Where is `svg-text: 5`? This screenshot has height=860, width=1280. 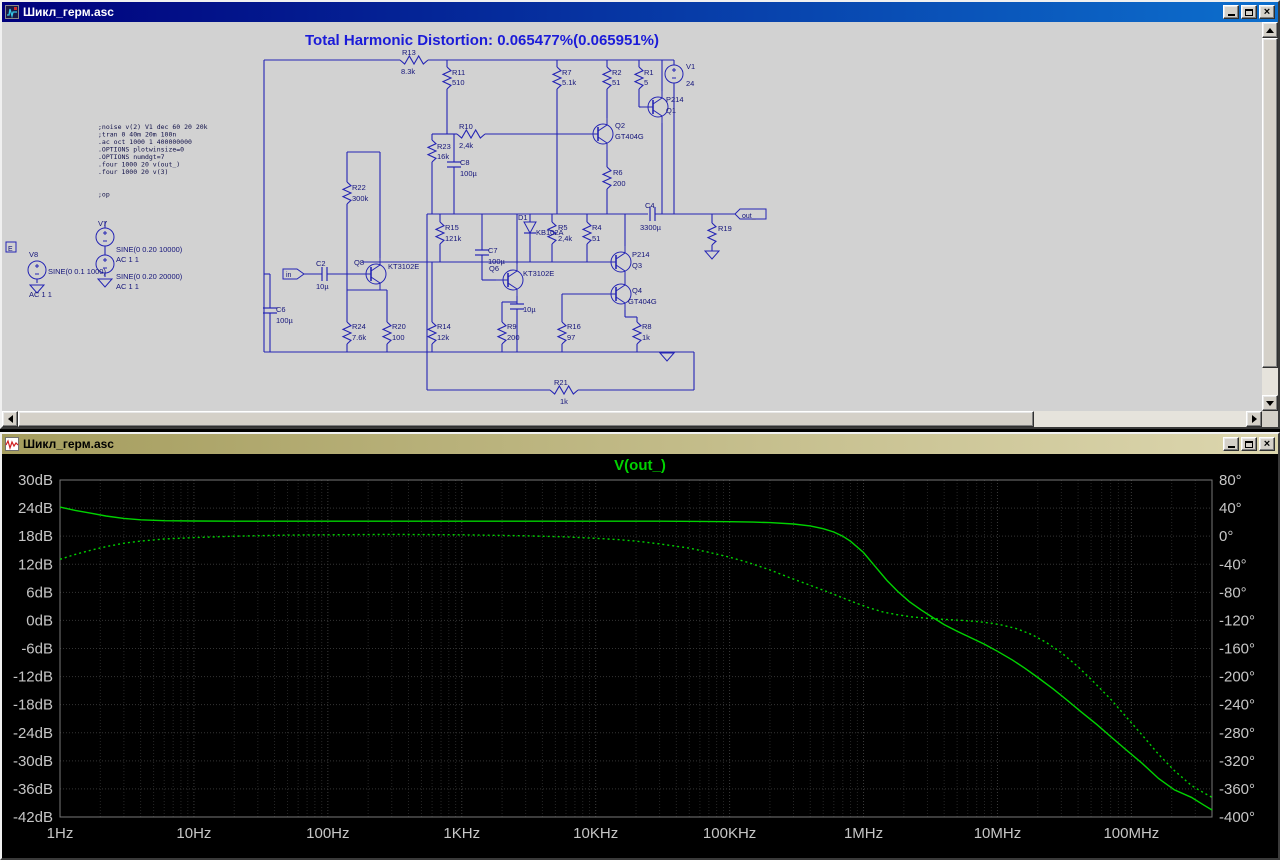 svg-text: 5 is located at coordinates (646, 82).